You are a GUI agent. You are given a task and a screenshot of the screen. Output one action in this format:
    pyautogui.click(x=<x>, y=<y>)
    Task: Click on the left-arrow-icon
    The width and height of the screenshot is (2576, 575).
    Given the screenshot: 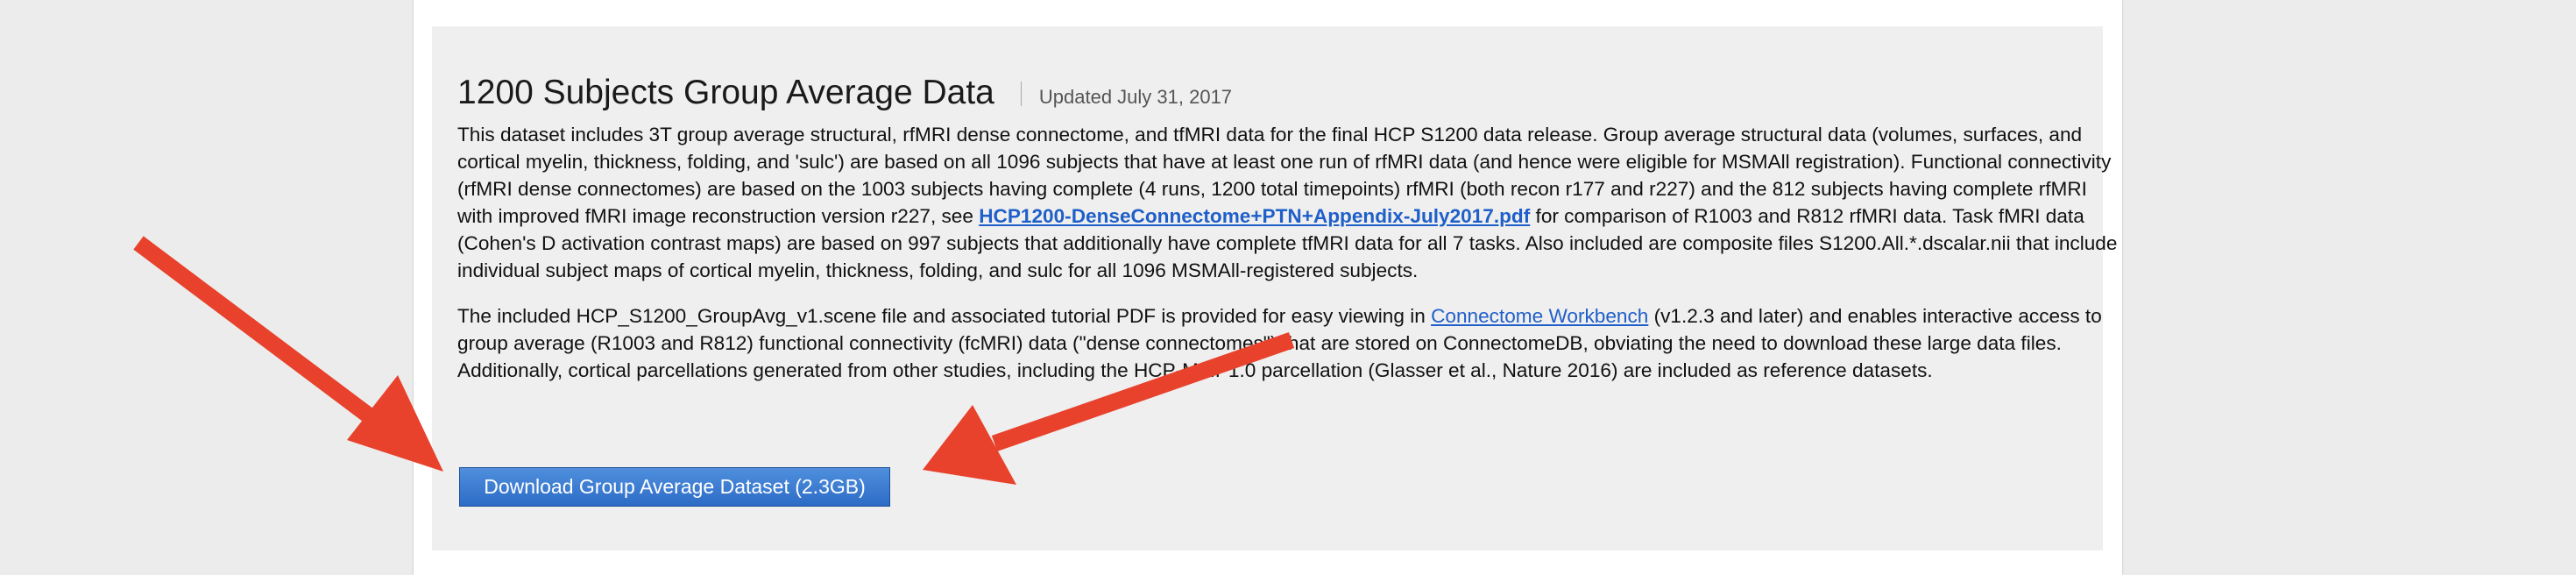 What is the action you would take?
    pyautogui.click(x=288, y=354)
    